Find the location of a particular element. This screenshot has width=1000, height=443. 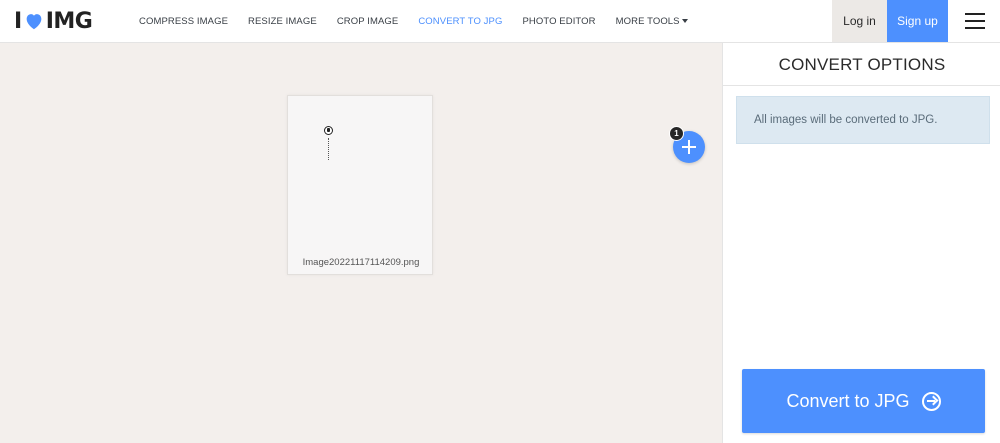

logo-text-left: I is located at coordinates (18, 21).